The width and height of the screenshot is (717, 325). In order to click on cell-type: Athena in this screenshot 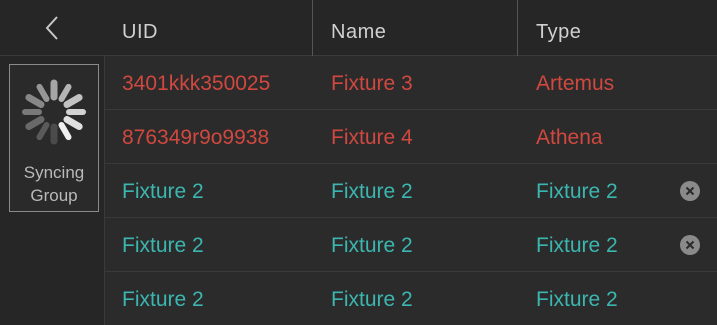, I will do `click(569, 137)`.